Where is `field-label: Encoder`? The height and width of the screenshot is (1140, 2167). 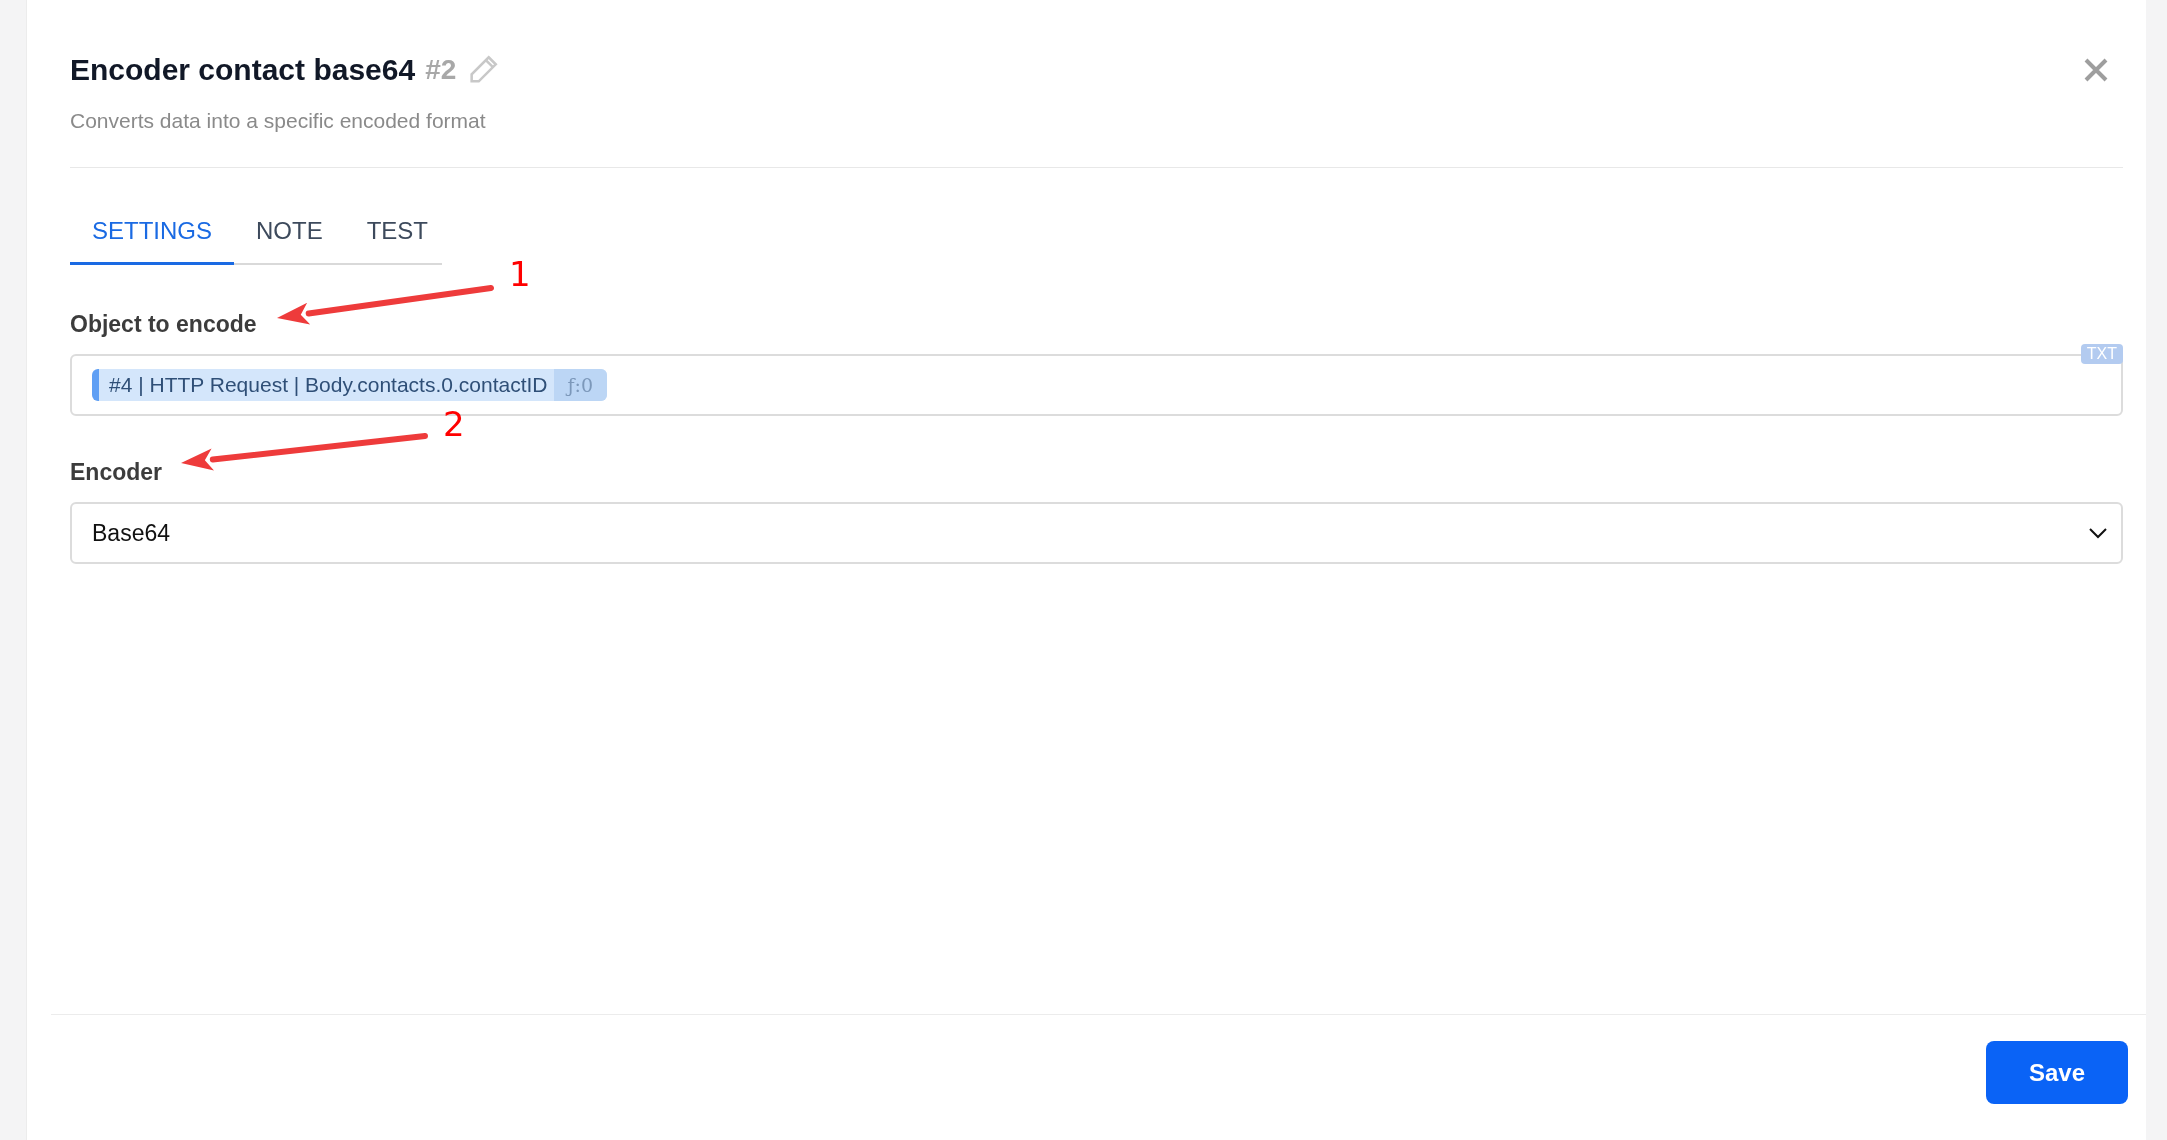 field-label: Encoder is located at coordinates (116, 472).